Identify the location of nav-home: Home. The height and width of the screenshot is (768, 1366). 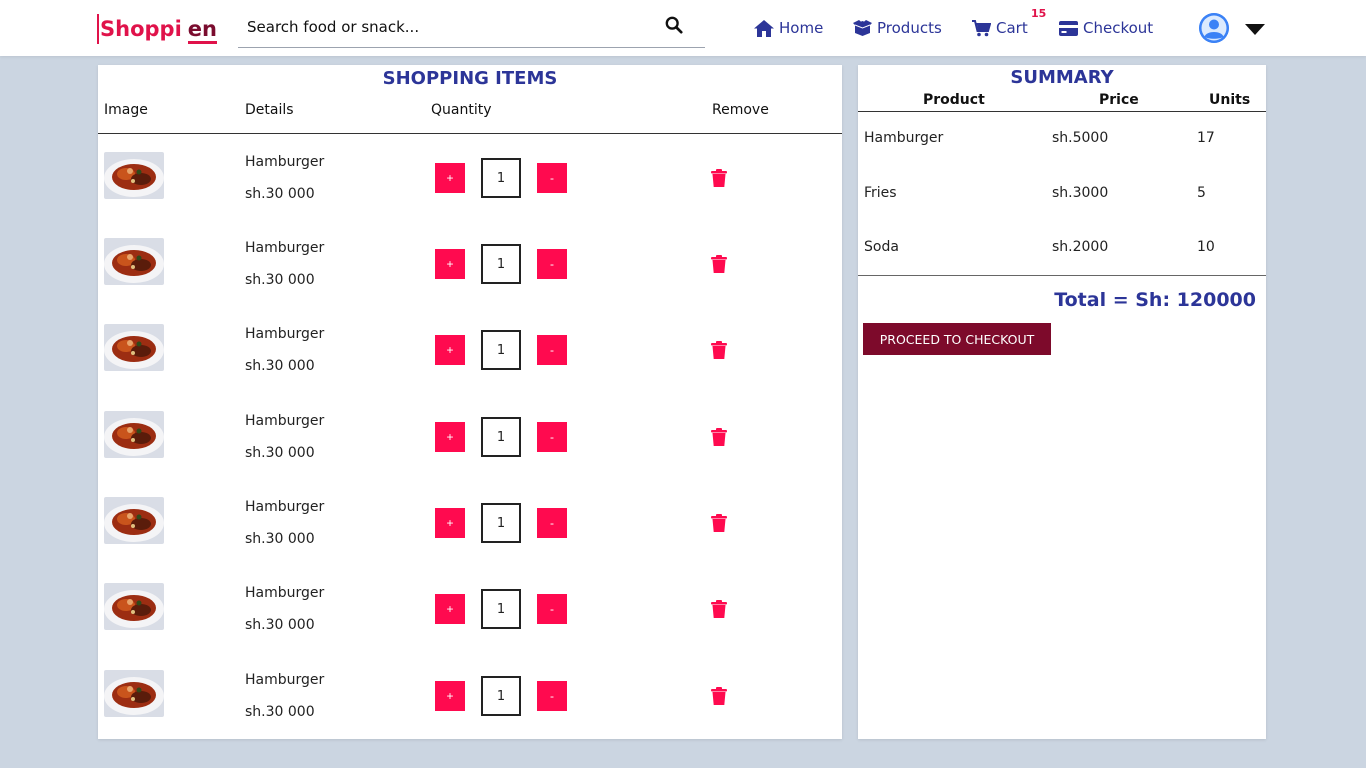
(788, 28).